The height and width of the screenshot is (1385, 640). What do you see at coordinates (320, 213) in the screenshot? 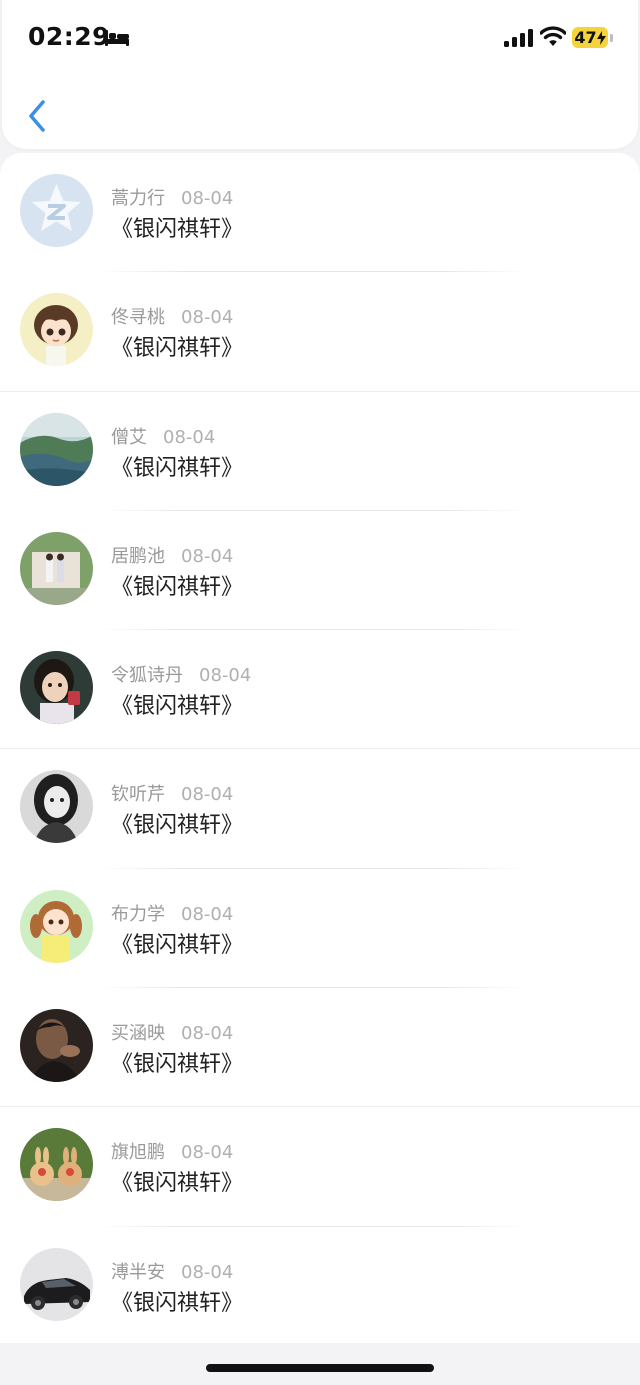
I see `list-item: 蒿力行 08-04 《银闪祺轩》` at bounding box center [320, 213].